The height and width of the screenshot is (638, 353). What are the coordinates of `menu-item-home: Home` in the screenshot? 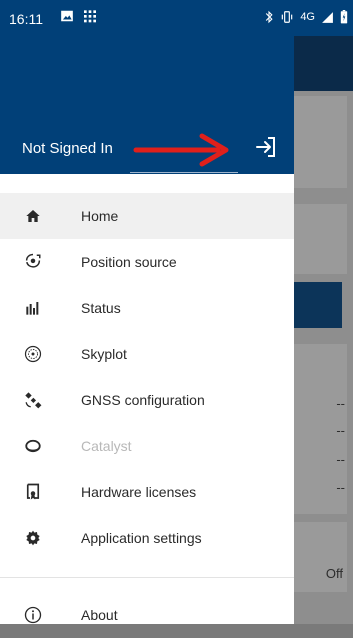 It's located at (147, 216).